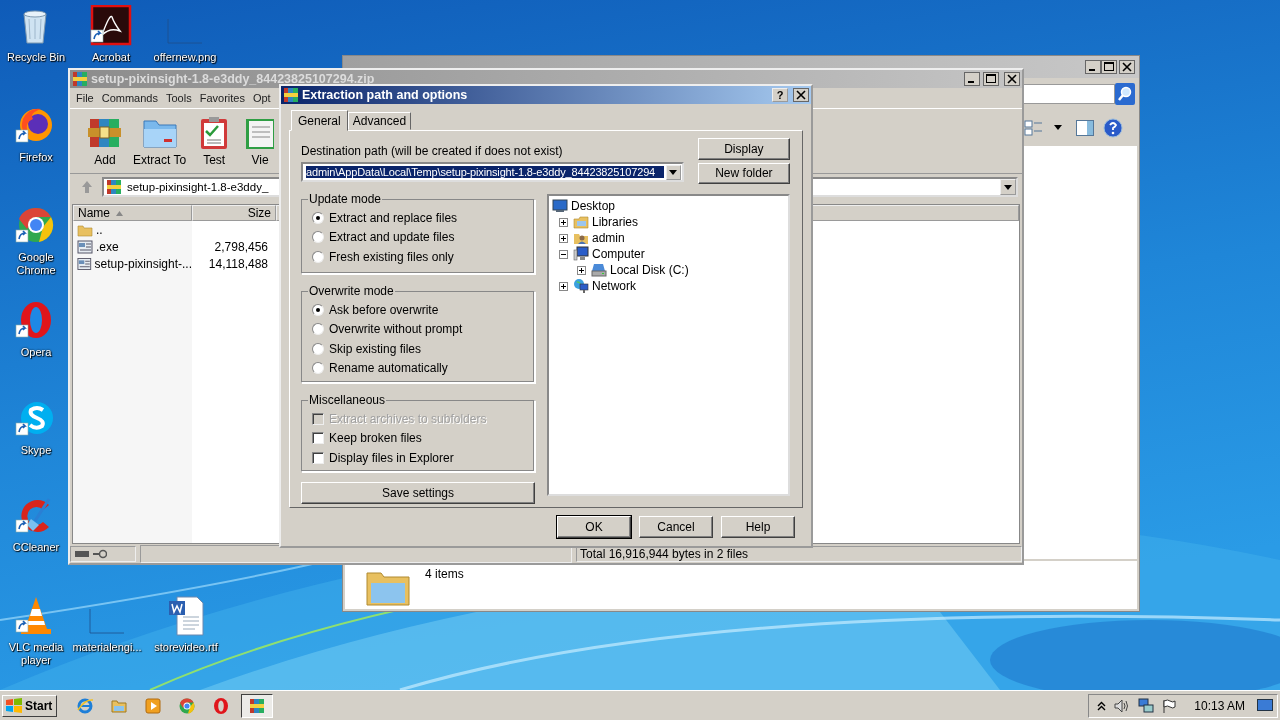 This screenshot has width=1280, height=720. Describe the element at coordinates (676, 527) in the screenshot. I see `dialog-button: Cancel` at that location.